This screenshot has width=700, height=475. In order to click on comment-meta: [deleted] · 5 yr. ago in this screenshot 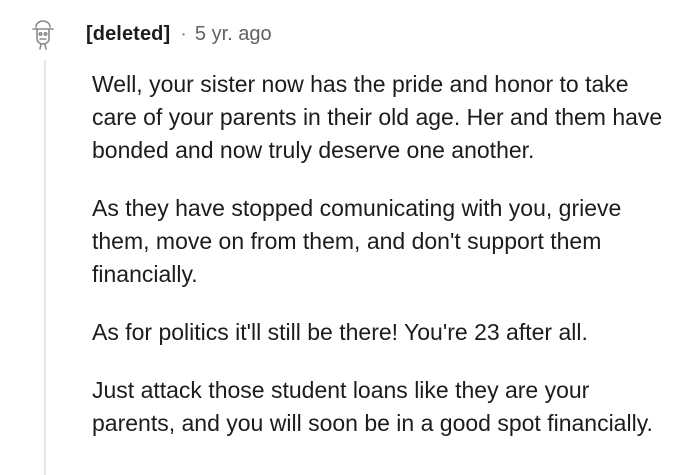, I will do `click(179, 34)`.